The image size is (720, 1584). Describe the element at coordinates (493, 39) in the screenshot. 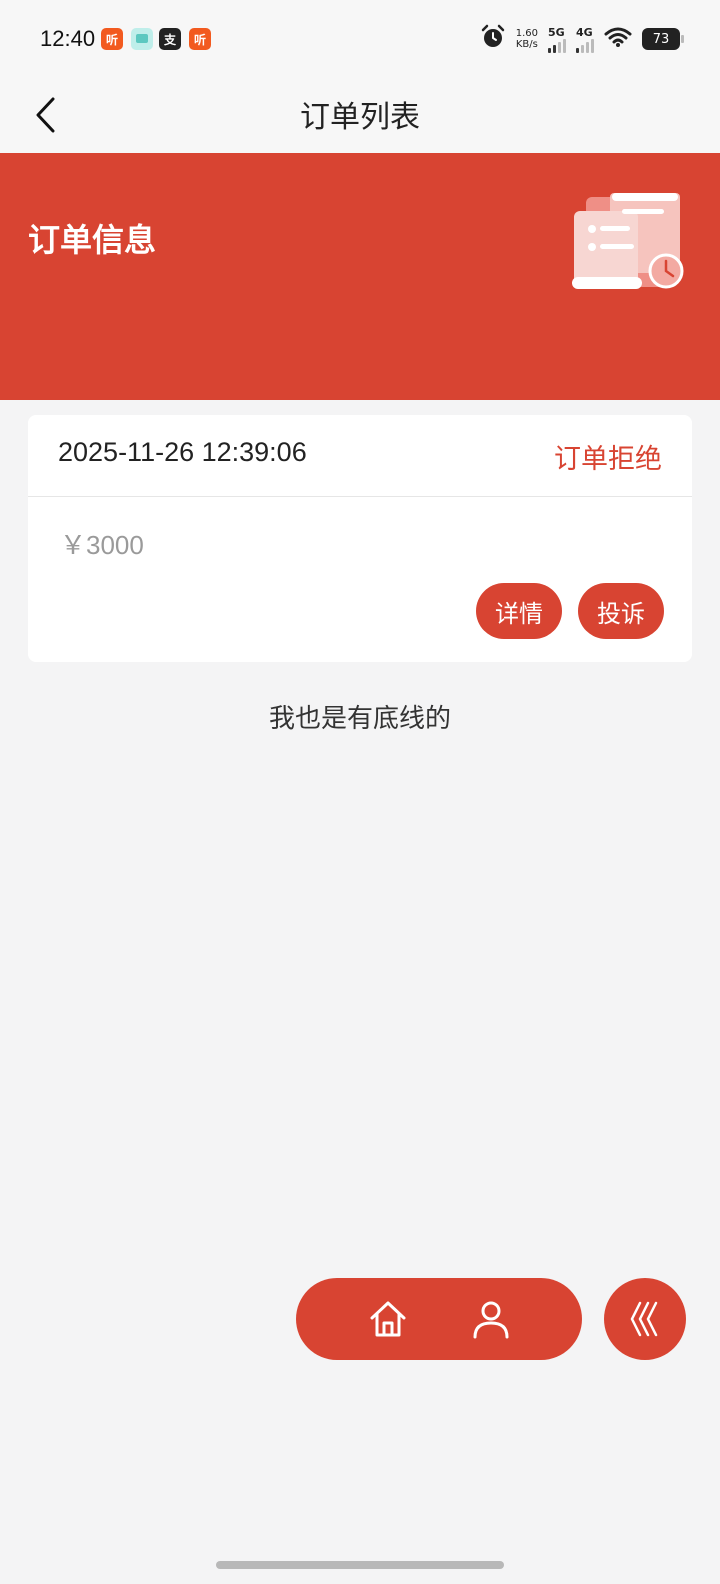

I see `alarm-icon` at that location.